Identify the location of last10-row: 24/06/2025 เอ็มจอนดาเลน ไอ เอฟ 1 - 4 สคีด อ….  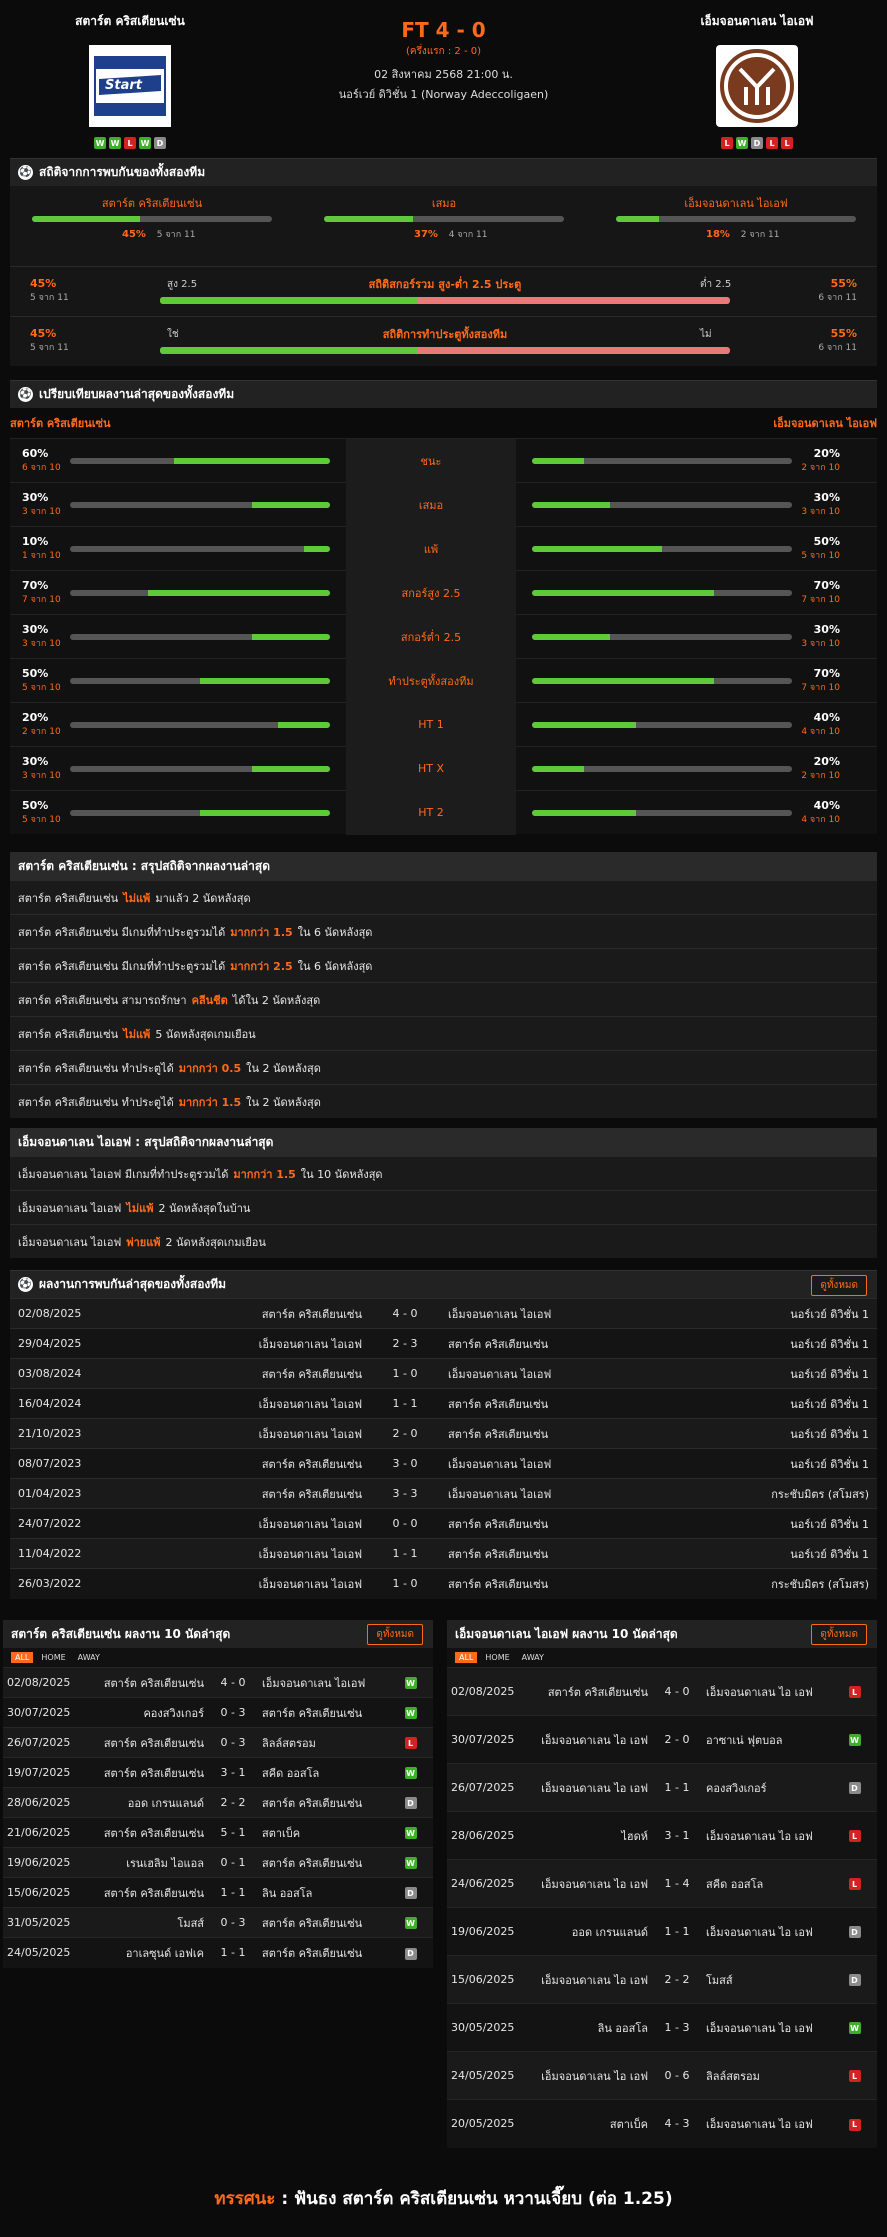
(662, 1883).